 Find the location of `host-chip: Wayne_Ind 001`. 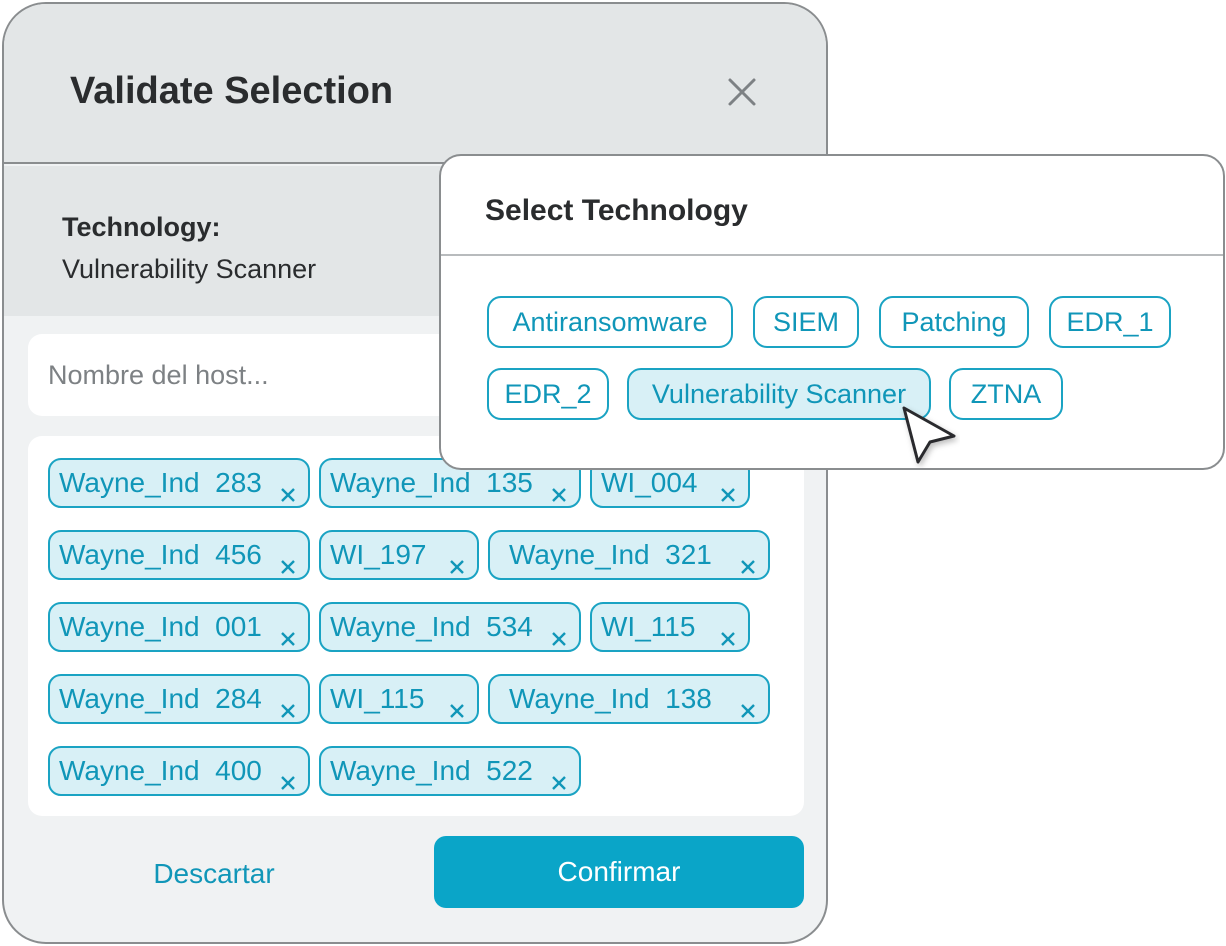

host-chip: Wayne_Ind 001 is located at coordinates (179, 627).